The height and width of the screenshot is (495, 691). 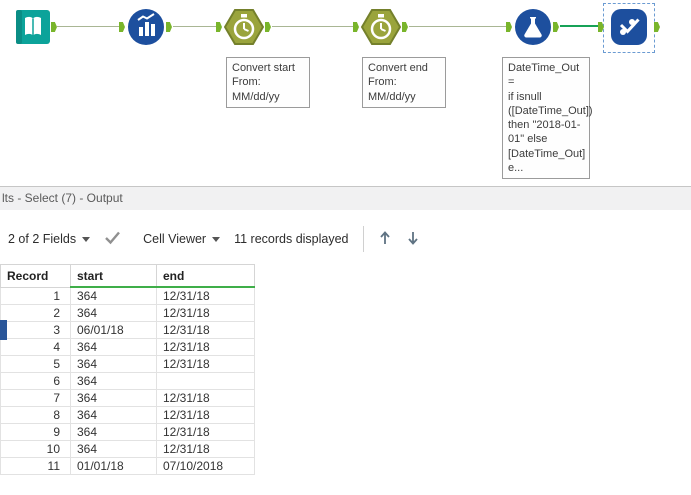 What do you see at coordinates (345, 198) in the screenshot?
I see `results-pane-header: lts - Select (7) - Output` at bounding box center [345, 198].